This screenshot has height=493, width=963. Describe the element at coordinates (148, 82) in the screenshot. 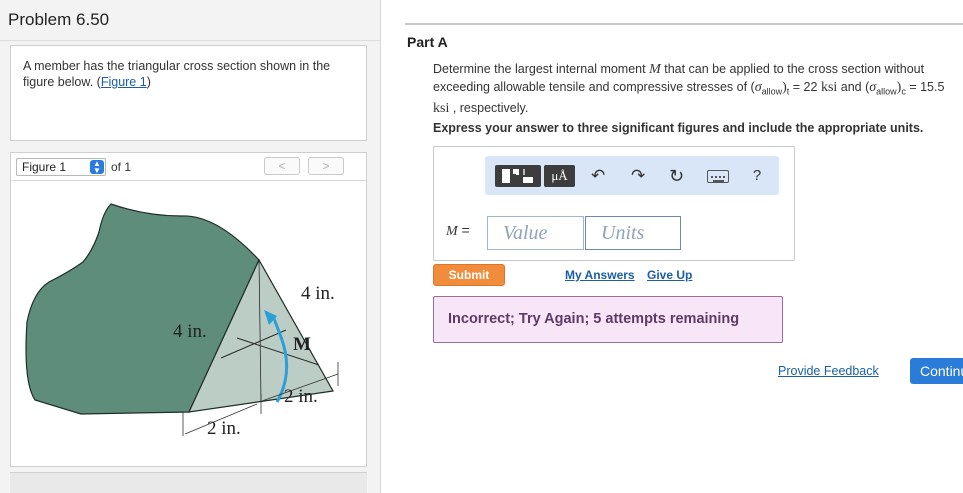

I see `intro-close: )` at that location.